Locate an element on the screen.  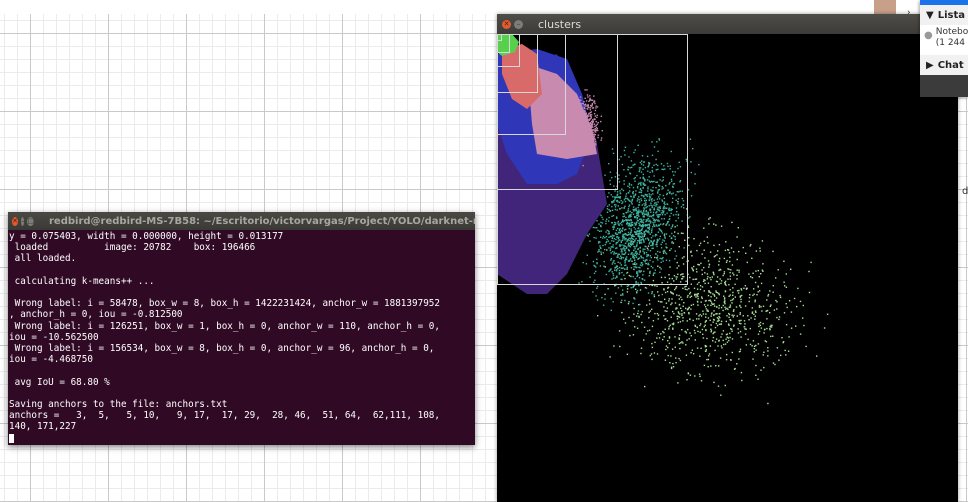
chat-side-panel: ▼ Lista d ● Notebo(1 244 ▶ Chat is located at coordinates (944, 48).